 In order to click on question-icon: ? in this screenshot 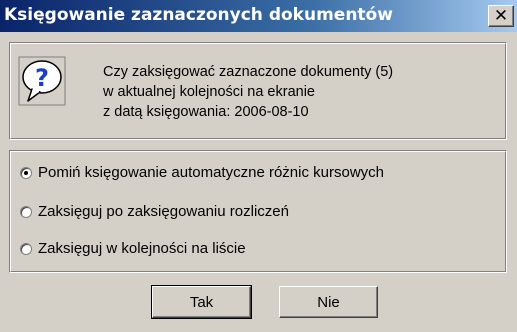, I will do `click(42, 81)`.